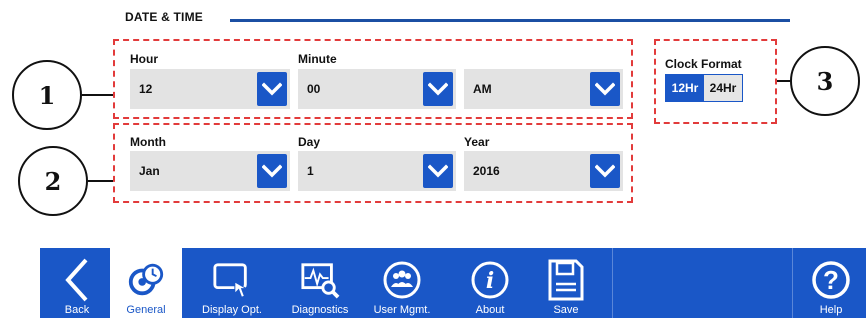 The image size is (866, 318). Describe the element at coordinates (100, 181) in the screenshot. I see `callout-2-leader` at that location.